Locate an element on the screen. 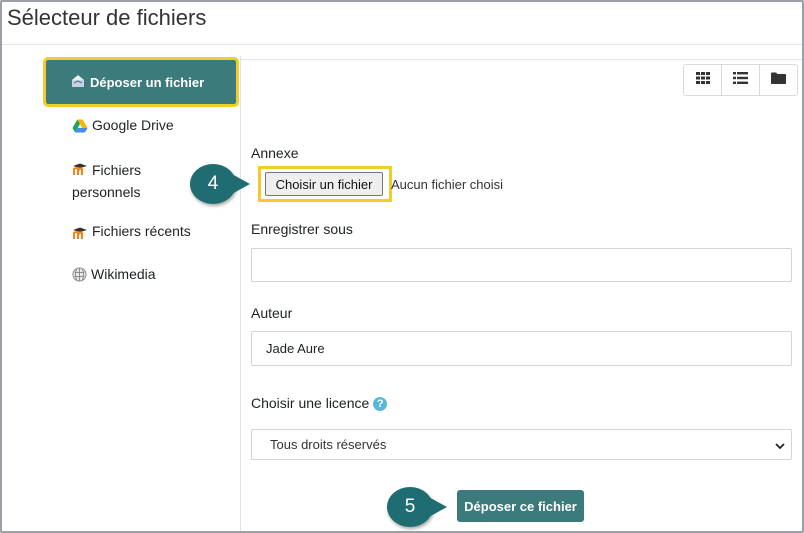 This screenshot has width=804, height=533. sidebar-item-wikimedia: Wikimedia is located at coordinates (114, 275).